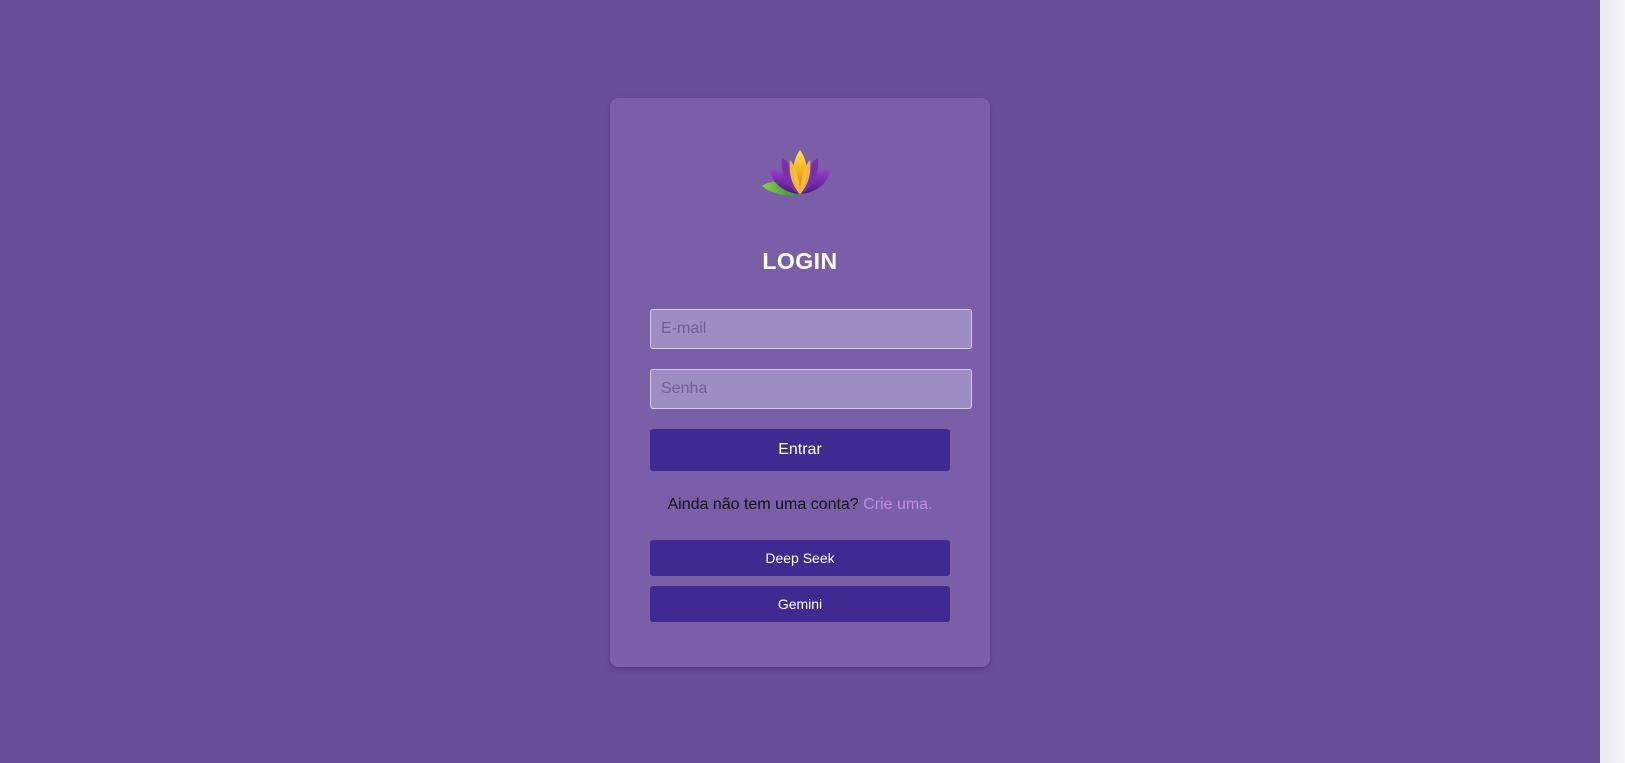  I want to click on gemini-button: Gemini, so click(800, 604).